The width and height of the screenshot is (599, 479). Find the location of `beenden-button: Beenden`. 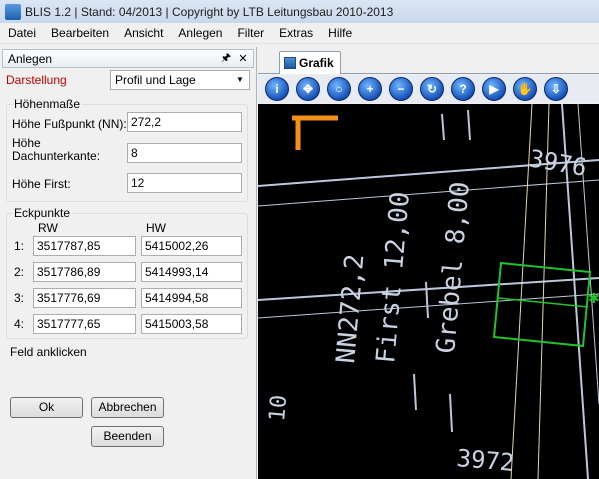

beenden-button: Beenden is located at coordinates (127, 436).